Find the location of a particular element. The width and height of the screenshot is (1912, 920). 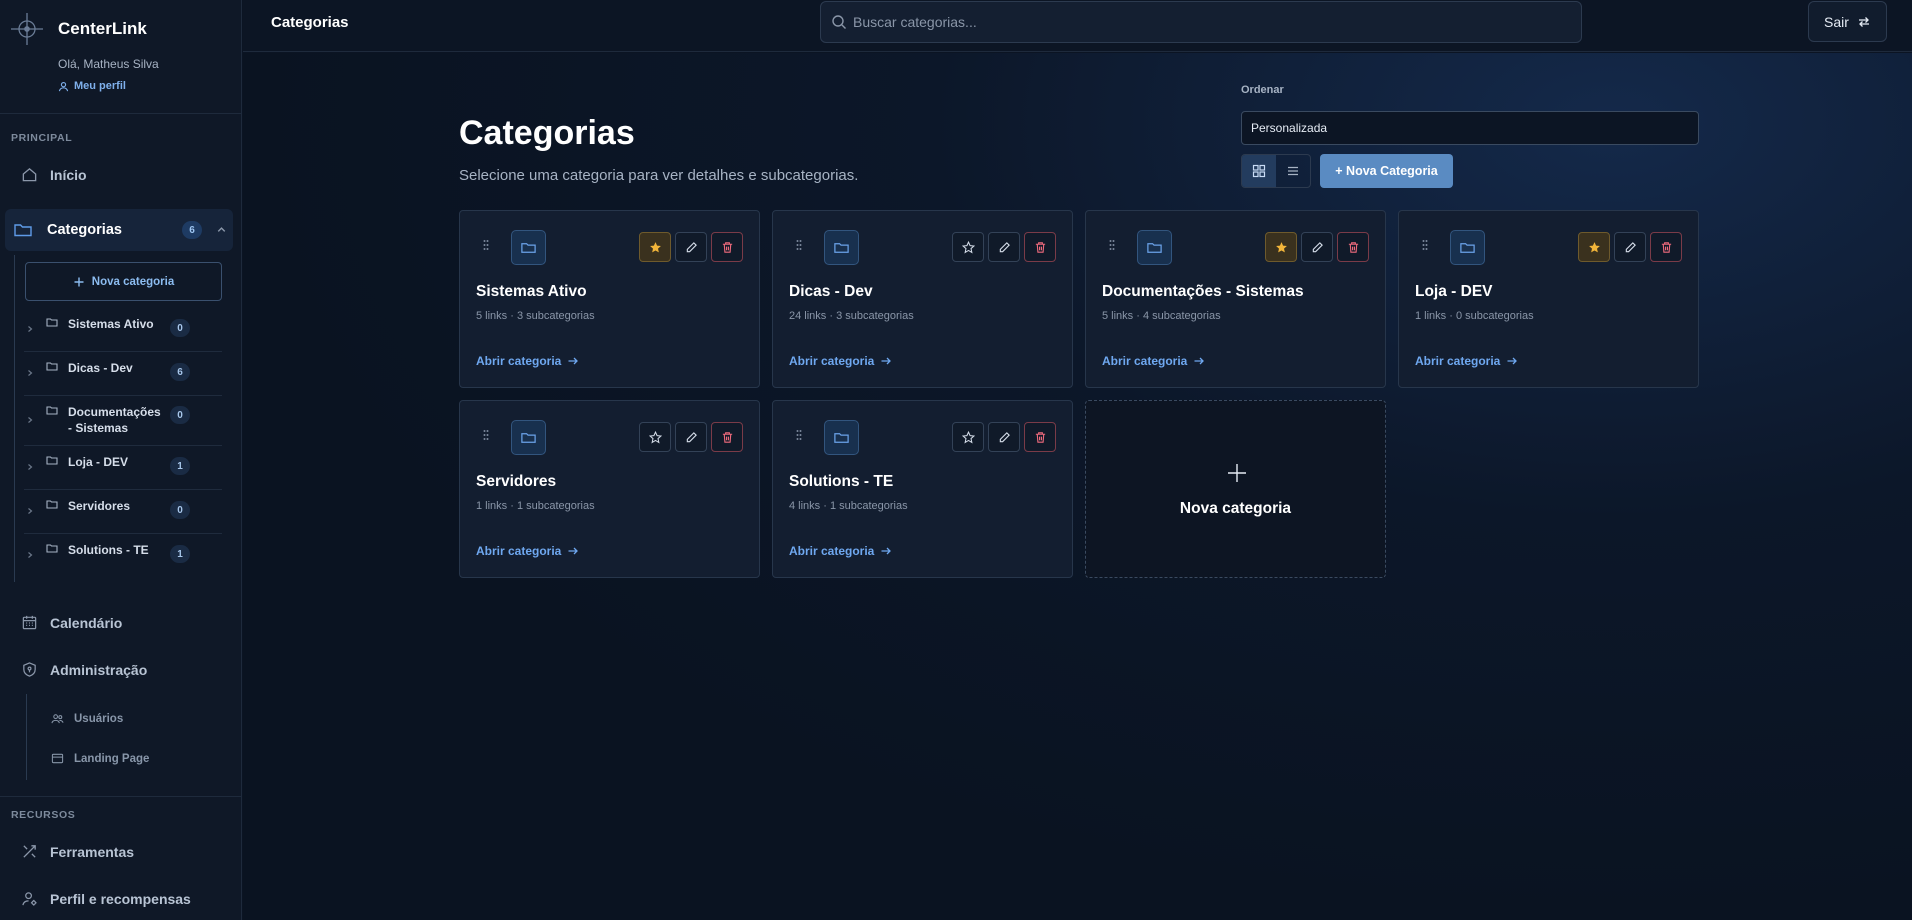

pencil-icon is located at coordinates (1004, 247).